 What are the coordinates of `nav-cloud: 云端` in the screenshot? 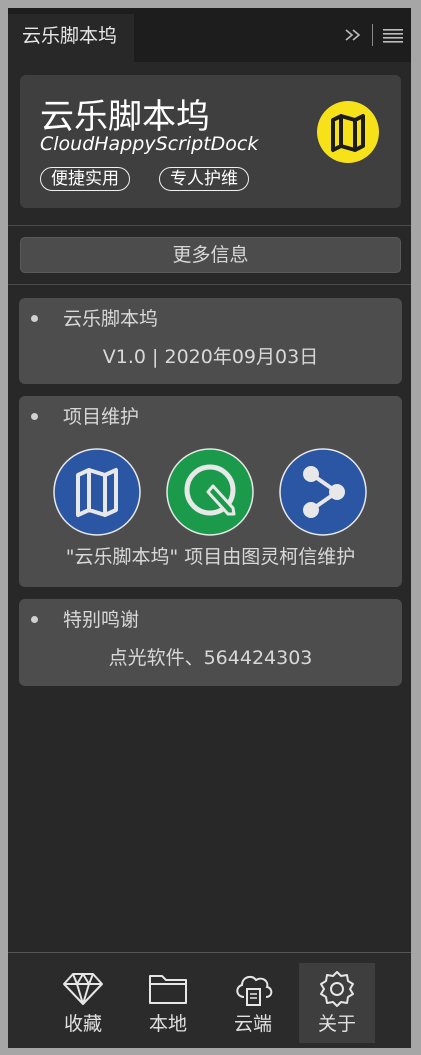 It's located at (253, 1003).